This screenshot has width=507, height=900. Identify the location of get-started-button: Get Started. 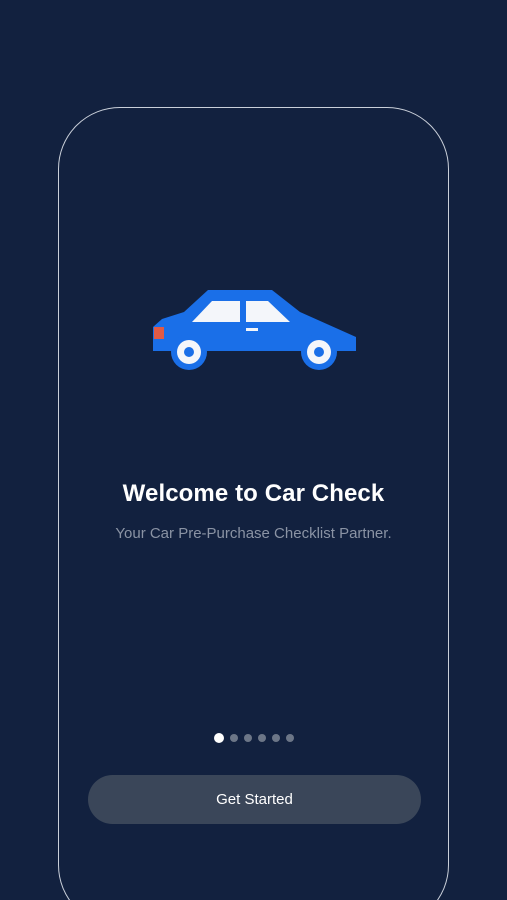
(254, 799).